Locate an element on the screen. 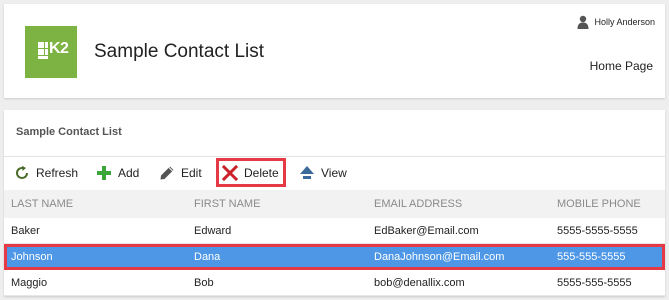 The height and width of the screenshot is (300, 669). cell-first-name: Edward is located at coordinates (281, 230).